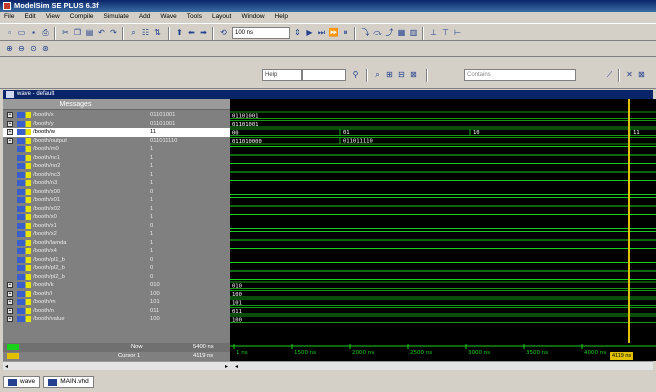 The width and height of the screenshot is (656, 392). I want to click on find-next-icon: ⊞, so click(389, 74).